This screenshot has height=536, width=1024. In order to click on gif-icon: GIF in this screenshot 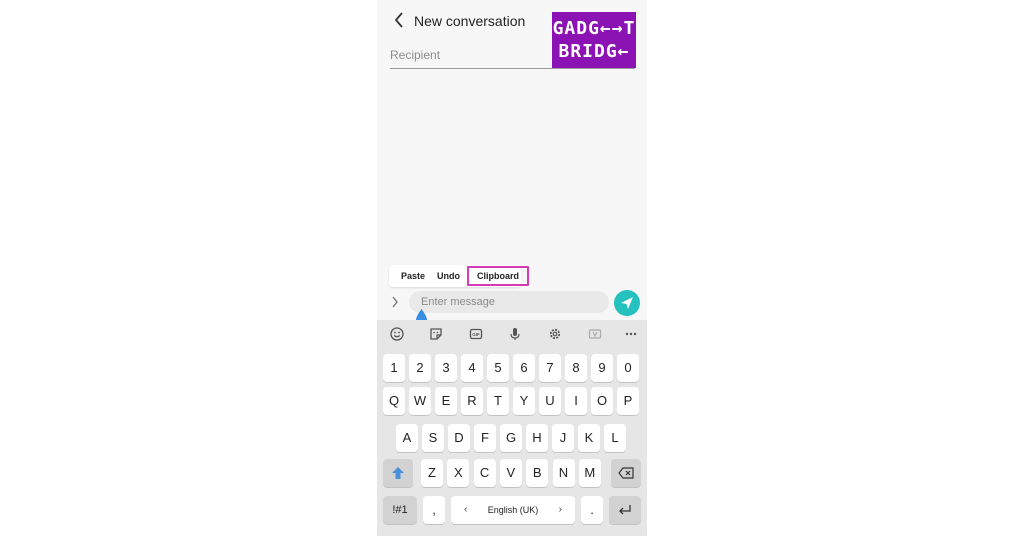, I will do `click(476, 334)`.